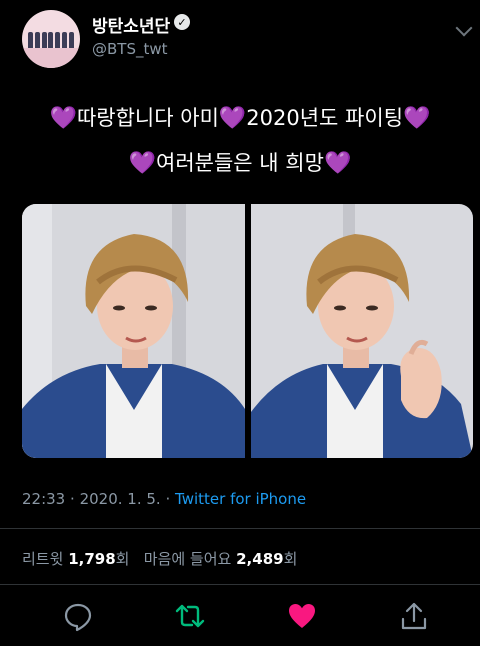 The image size is (480, 646). Describe the element at coordinates (302, 616) in the screenshot. I see `like-icon` at that location.